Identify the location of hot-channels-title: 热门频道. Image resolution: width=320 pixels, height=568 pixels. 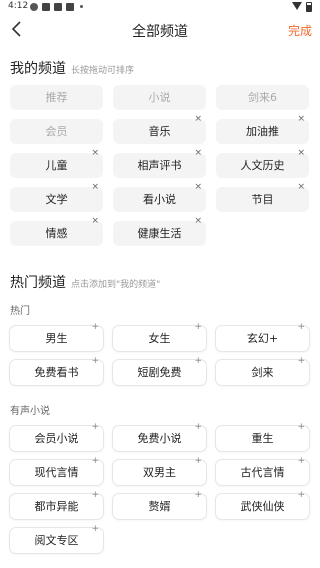
(38, 283).